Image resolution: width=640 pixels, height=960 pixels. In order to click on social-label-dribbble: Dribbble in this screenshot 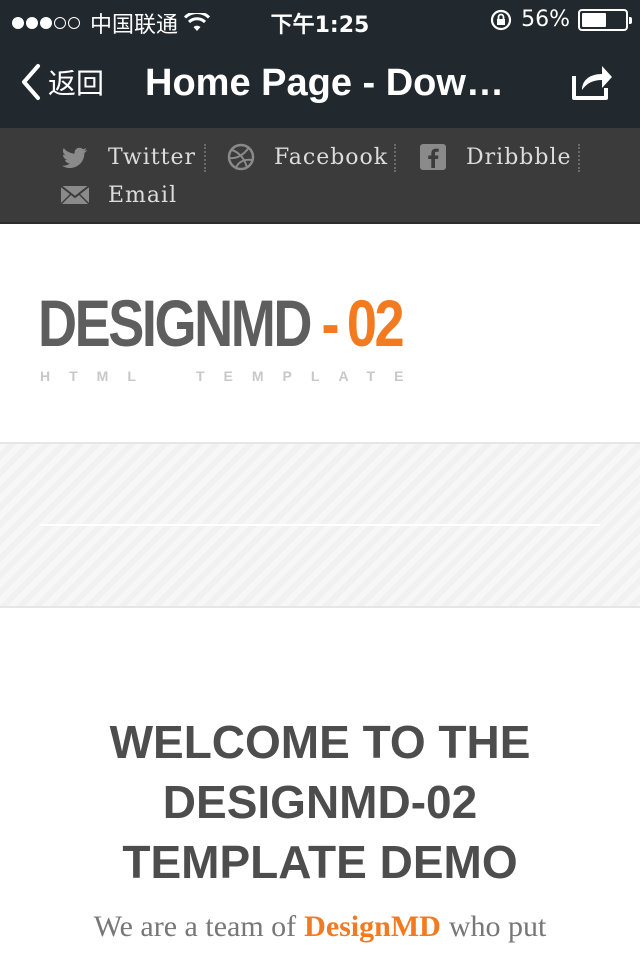, I will do `click(519, 157)`.